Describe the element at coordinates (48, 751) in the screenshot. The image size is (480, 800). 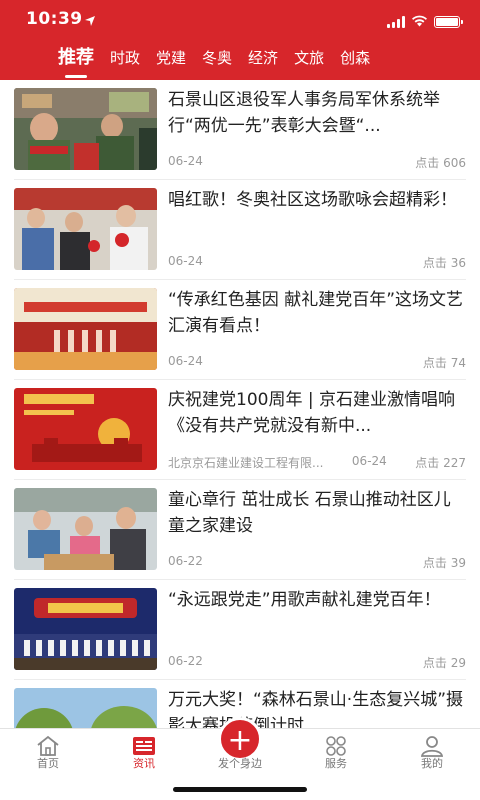
I see `tab-home: 首页` at that location.